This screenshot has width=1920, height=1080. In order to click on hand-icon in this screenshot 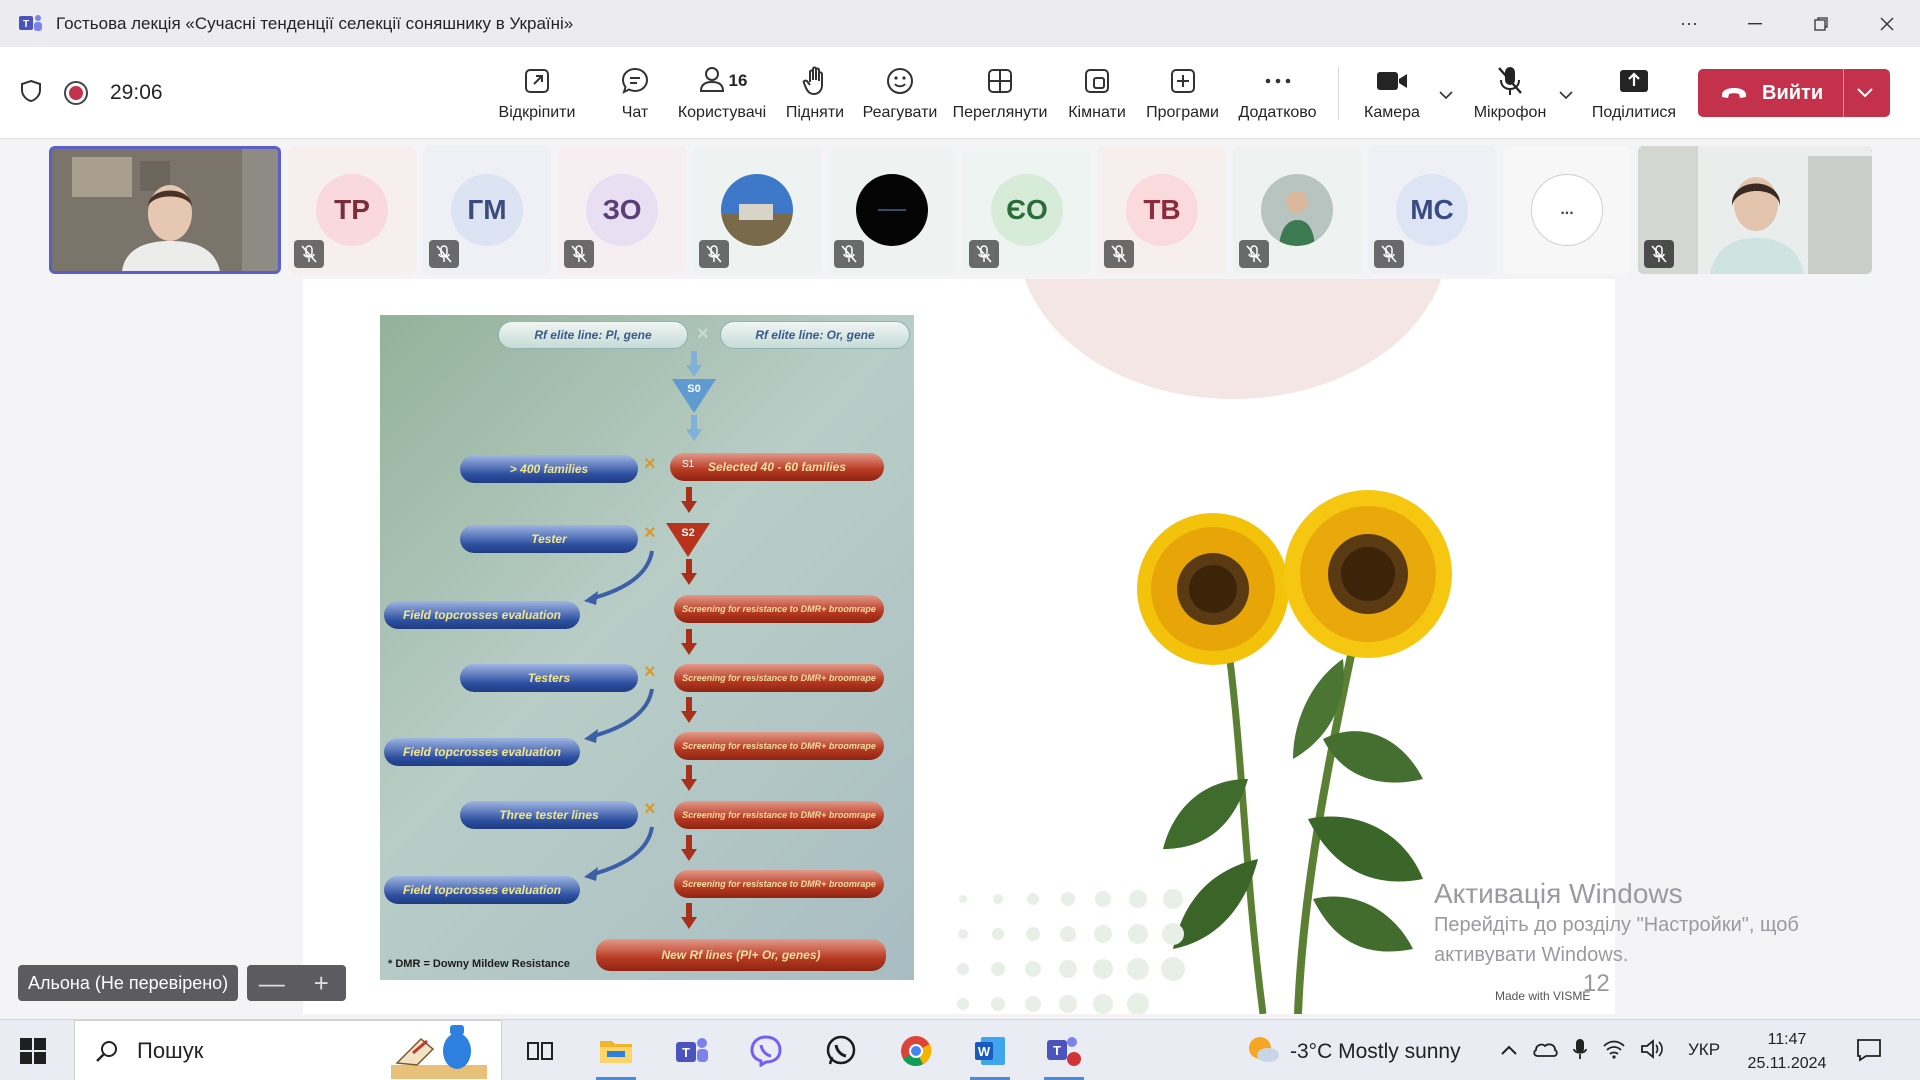, I will do `click(815, 81)`.